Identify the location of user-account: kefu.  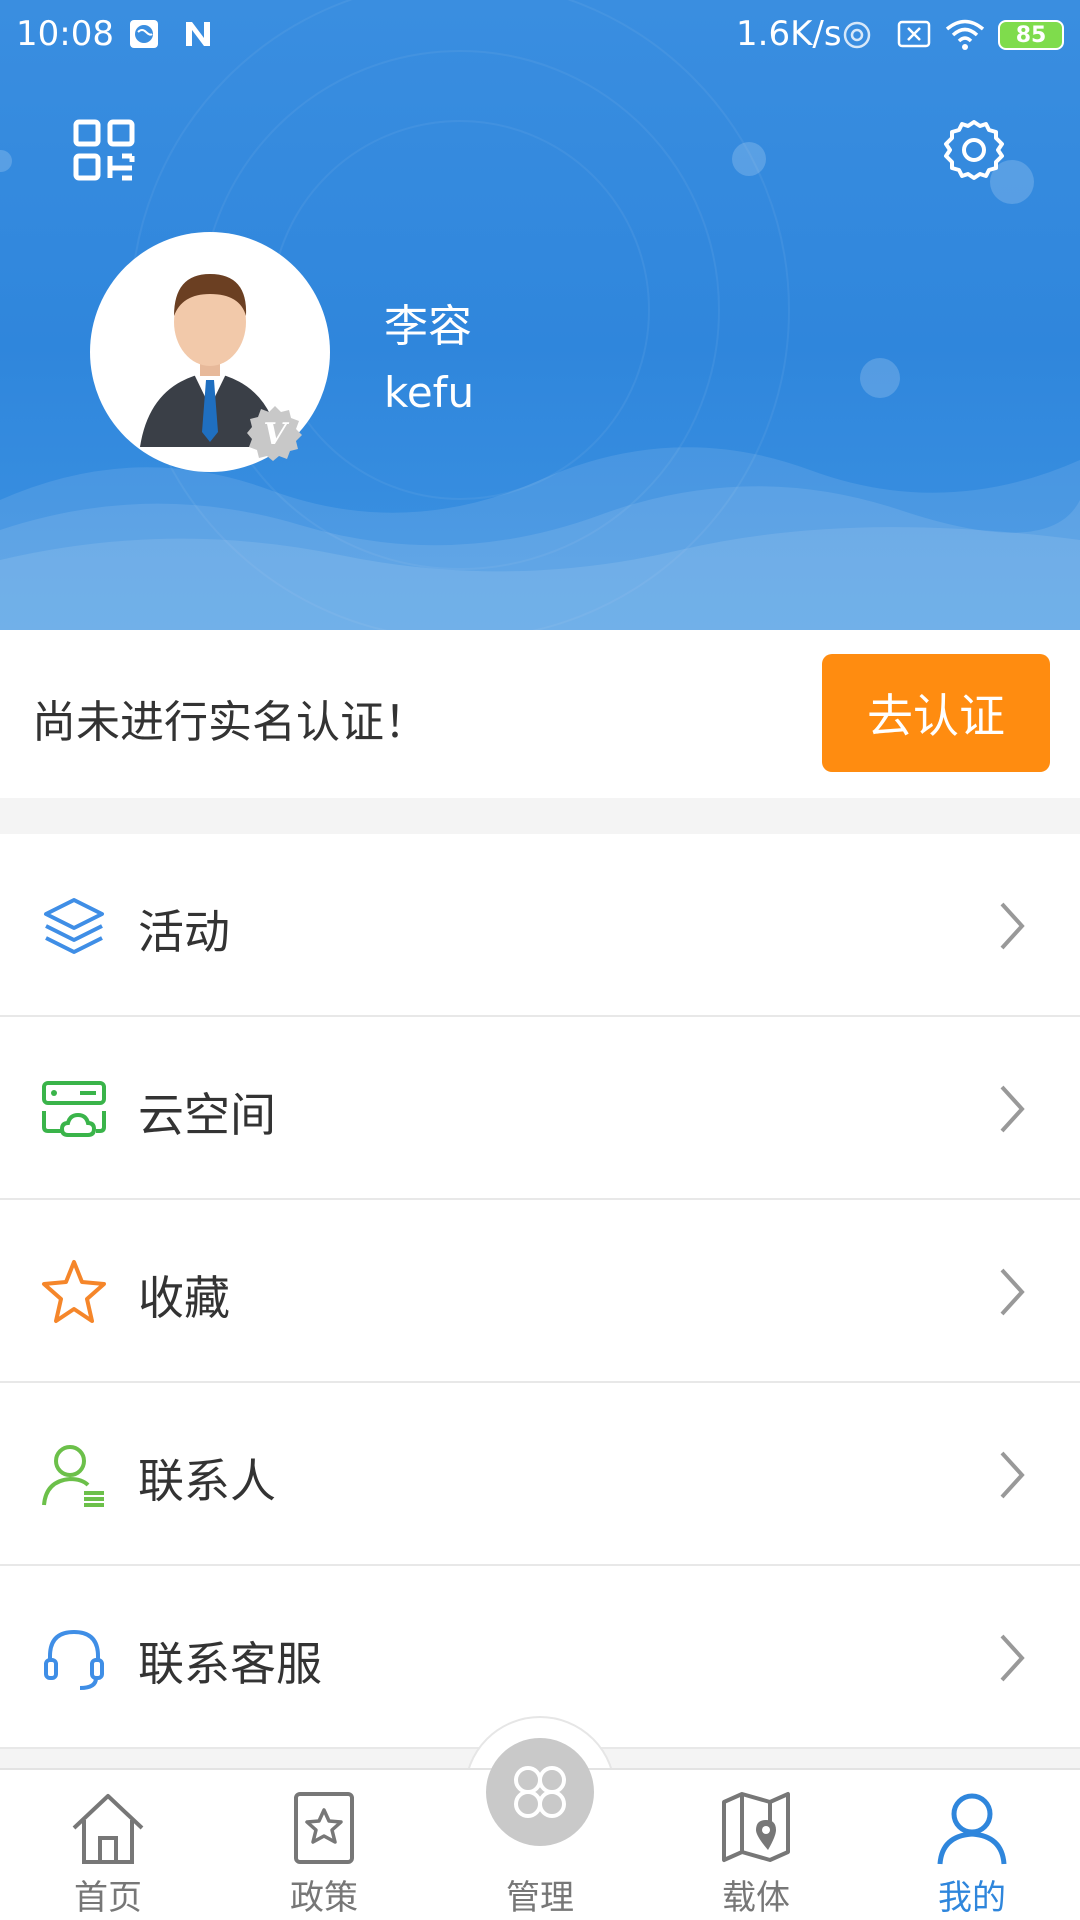
(429, 392).